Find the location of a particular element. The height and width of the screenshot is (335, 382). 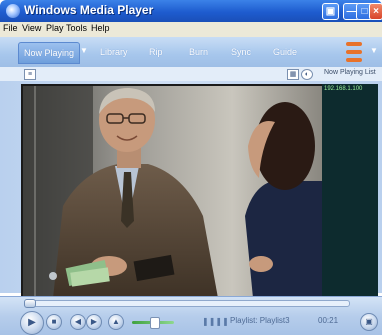

seek-bar is located at coordinates (189, 303).